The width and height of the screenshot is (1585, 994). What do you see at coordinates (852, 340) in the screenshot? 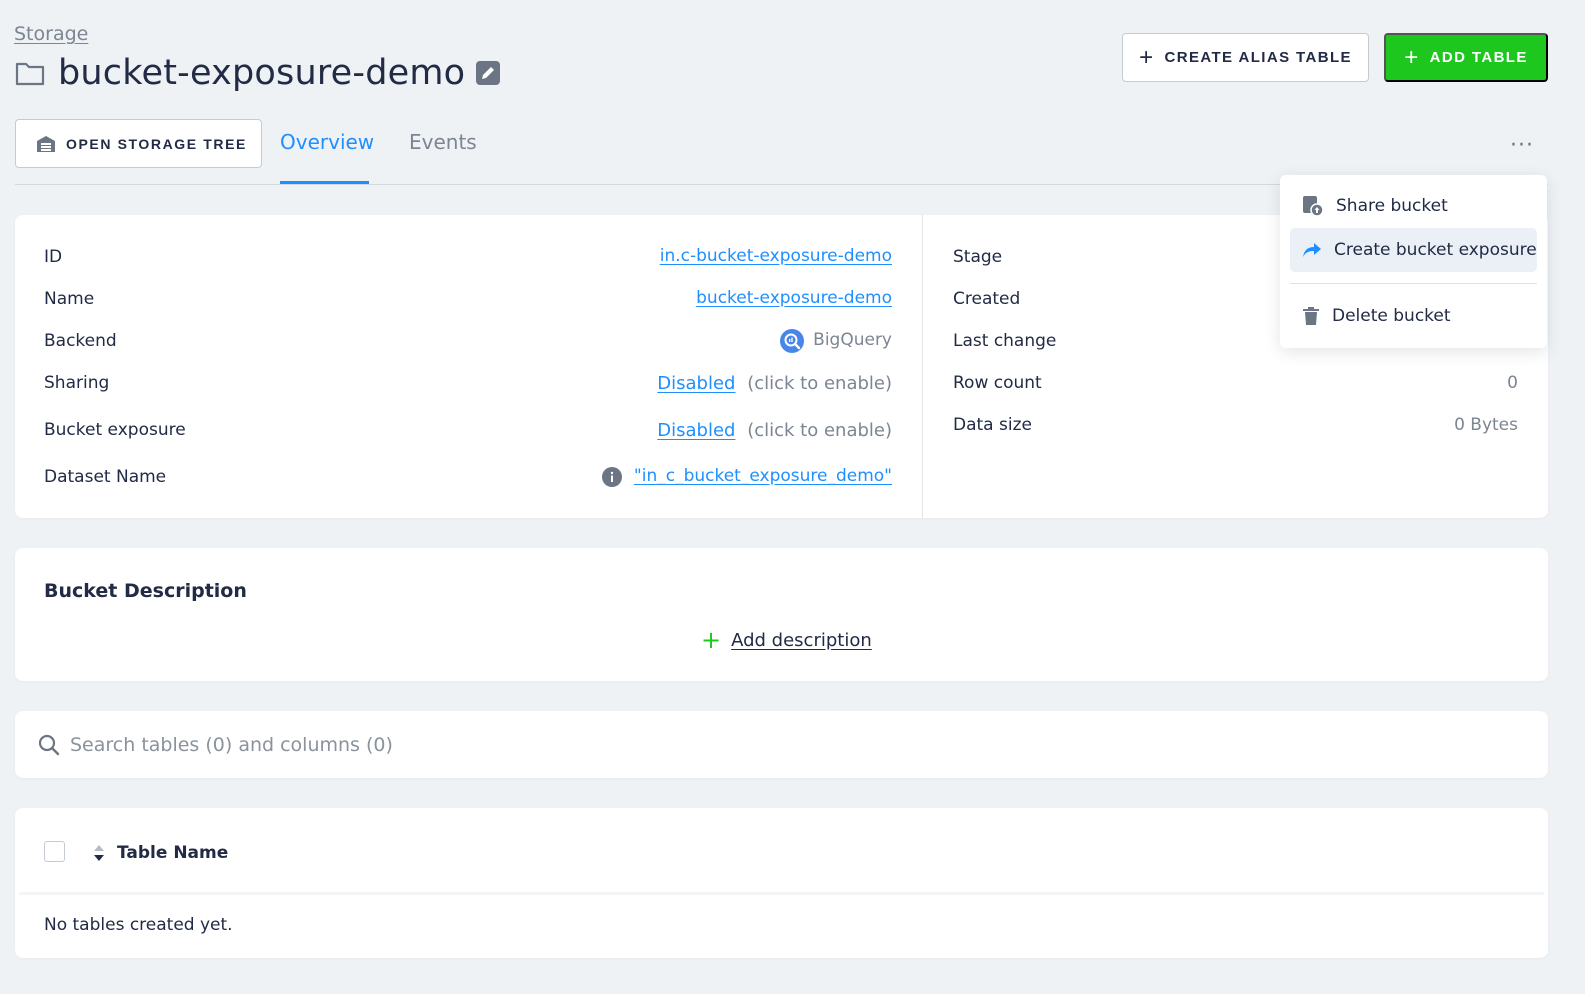
I see `backend-value: BigQuery` at bounding box center [852, 340].